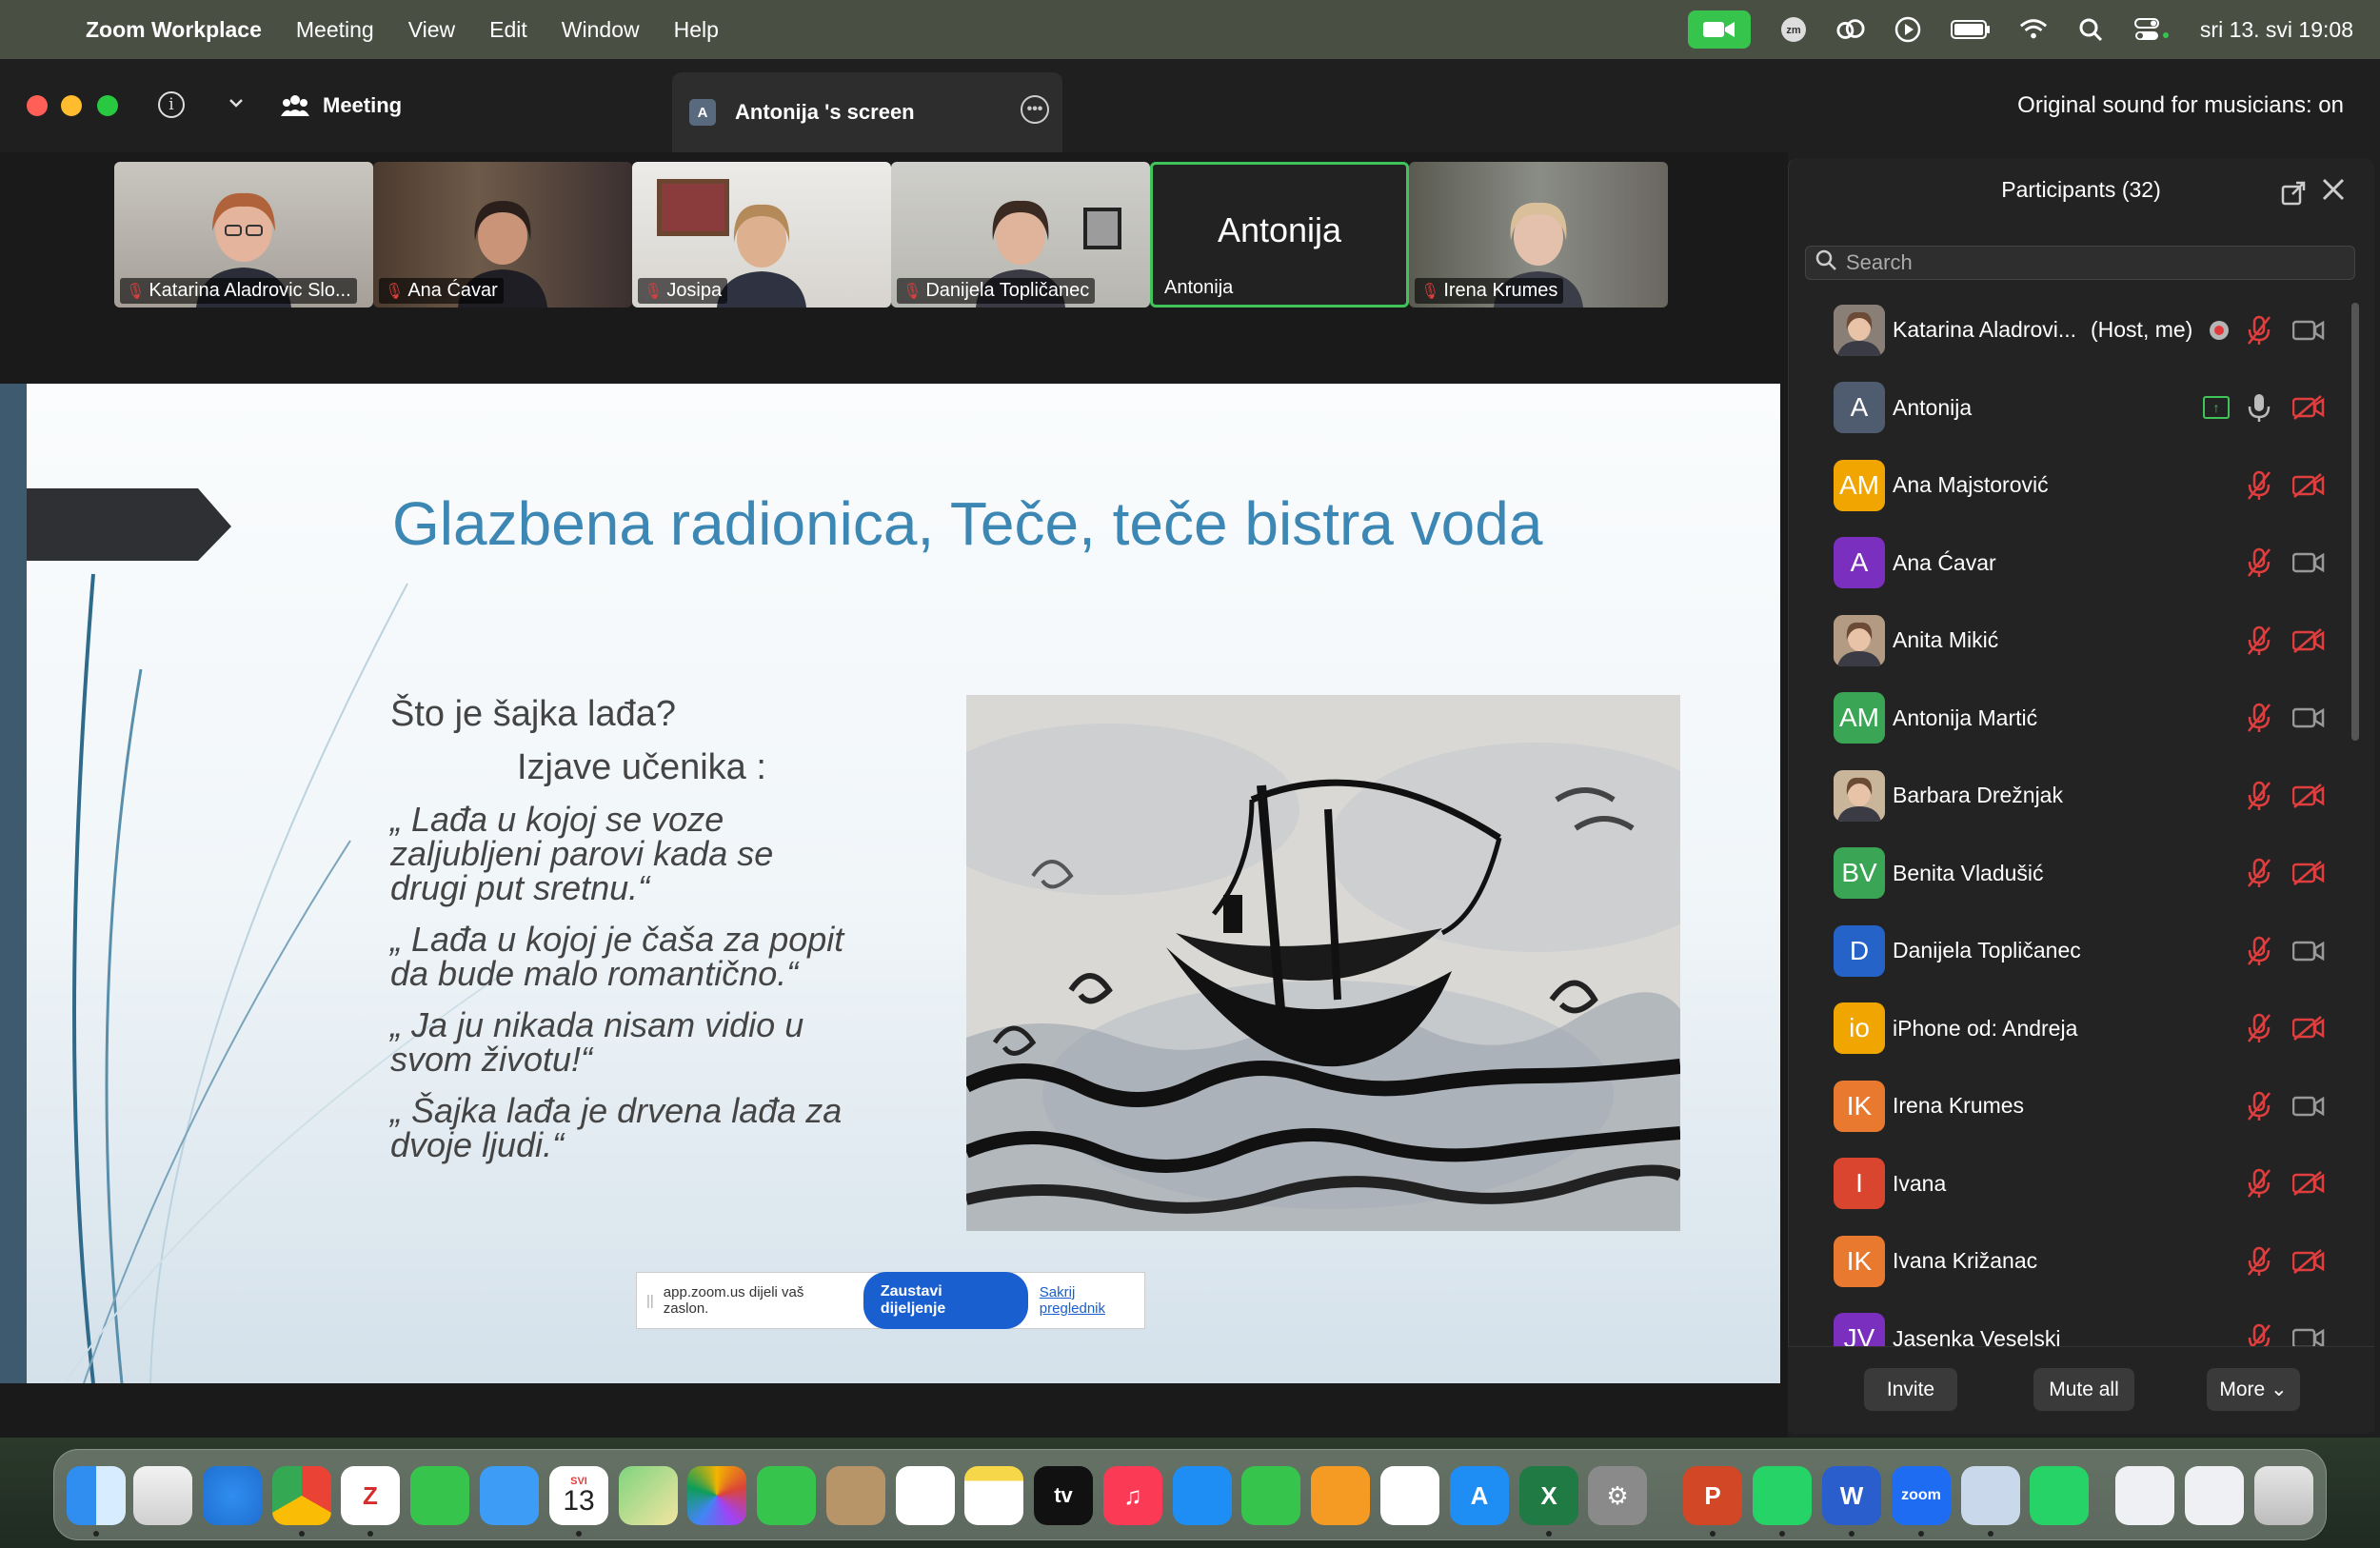  Describe the element at coordinates (1340, 1495) in the screenshot. I see `pages-icon` at that location.